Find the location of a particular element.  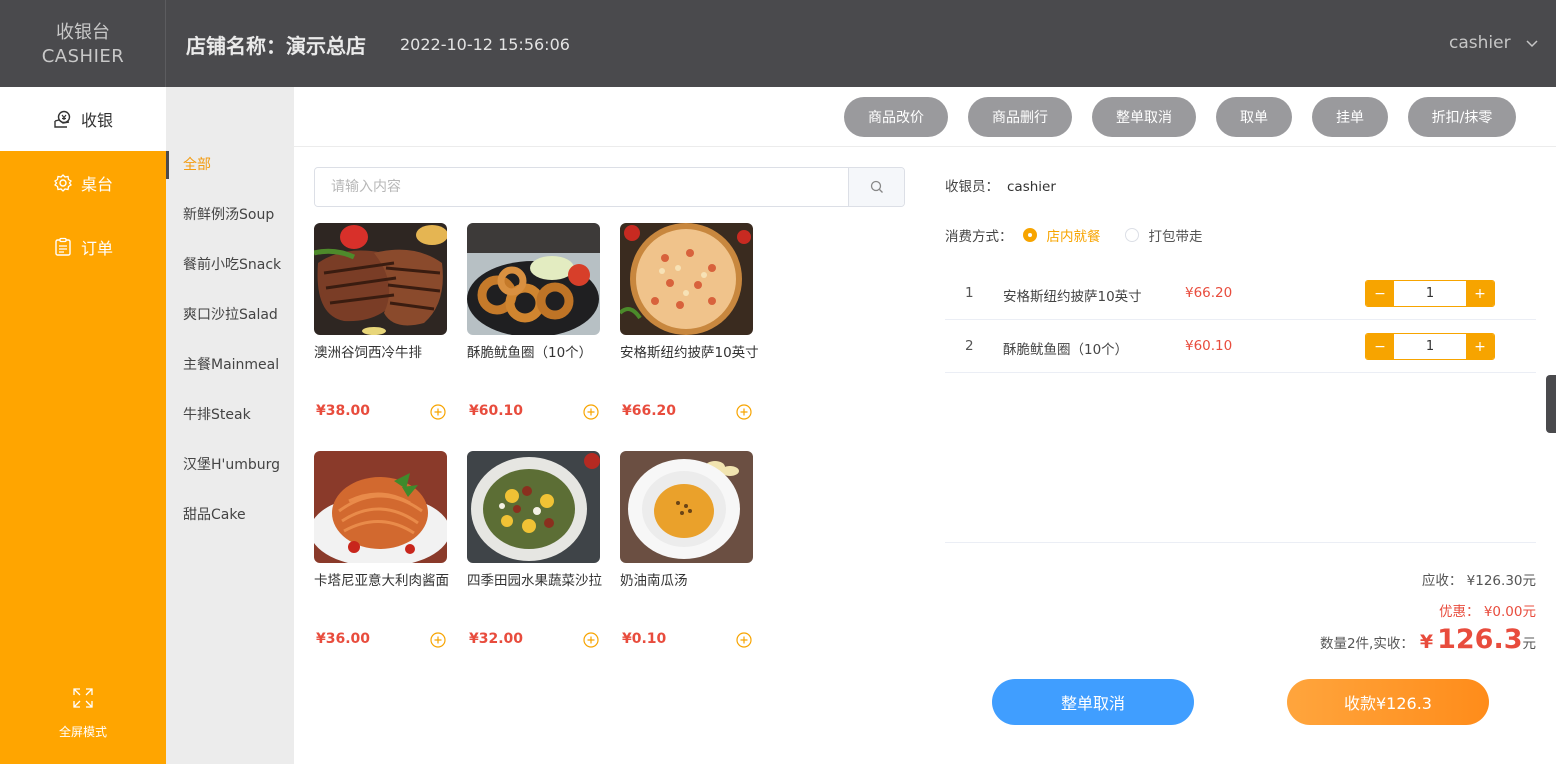

order-item-row: 2 酥脆鱿鱼圈（10个） ¥60.10 − + is located at coordinates (1240, 346).